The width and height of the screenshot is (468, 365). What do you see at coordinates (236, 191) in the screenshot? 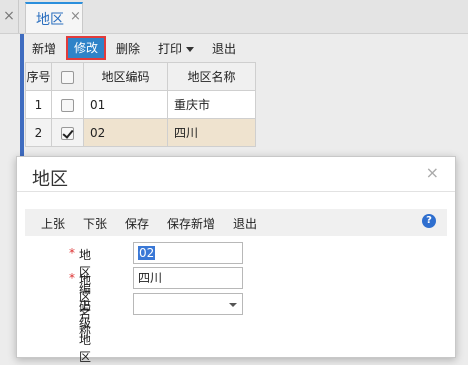
I see `divider` at bounding box center [236, 191].